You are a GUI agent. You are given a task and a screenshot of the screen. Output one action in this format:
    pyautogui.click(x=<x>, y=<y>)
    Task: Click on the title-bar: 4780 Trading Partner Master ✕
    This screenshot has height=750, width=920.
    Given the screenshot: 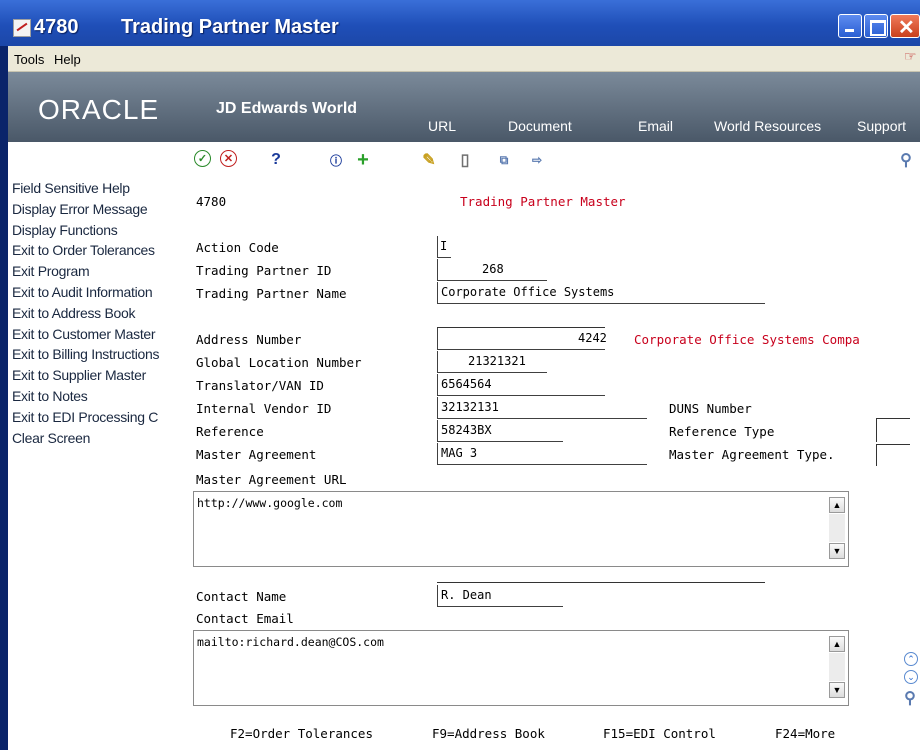 What is the action you would take?
    pyautogui.click(x=460, y=23)
    